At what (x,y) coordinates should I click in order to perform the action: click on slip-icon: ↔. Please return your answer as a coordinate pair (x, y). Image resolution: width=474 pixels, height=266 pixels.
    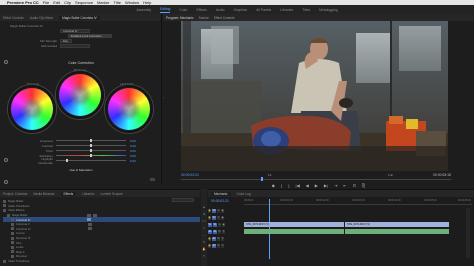
    Looking at the image, I should click on (204, 235).